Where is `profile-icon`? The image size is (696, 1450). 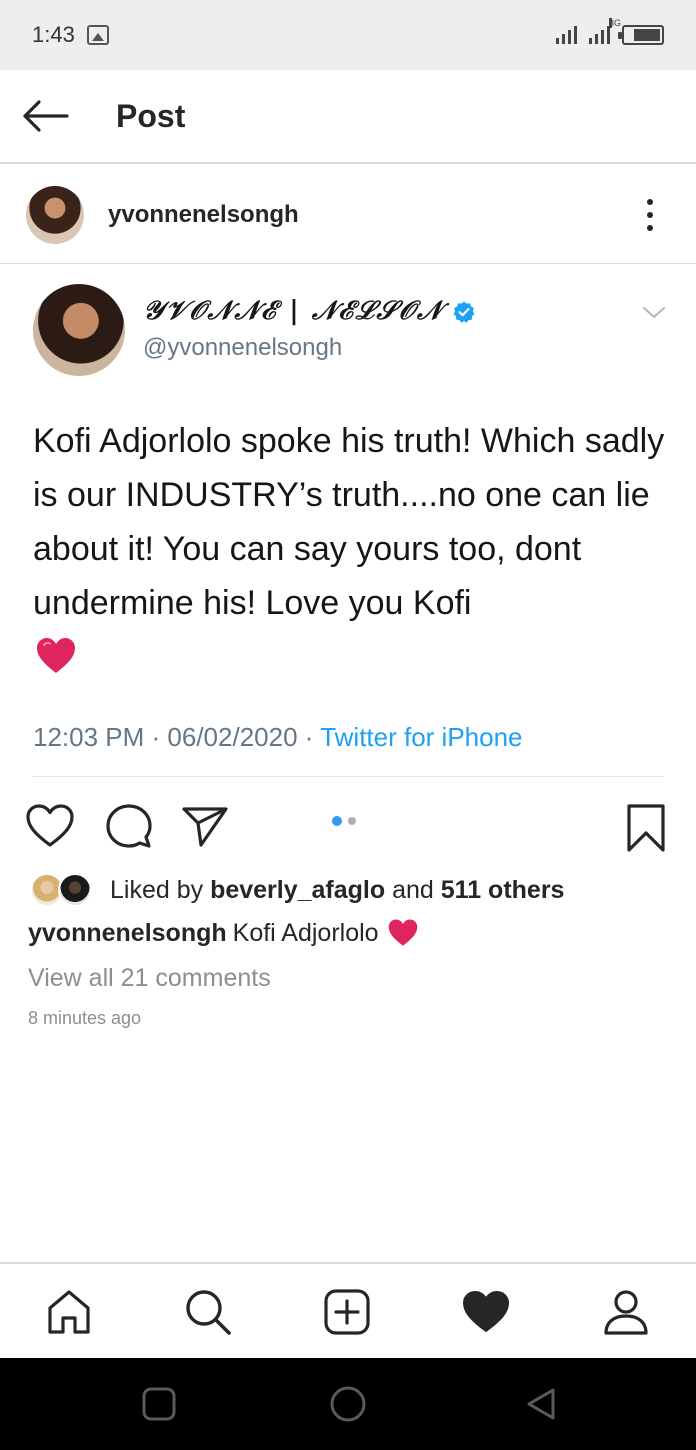
profile-icon is located at coordinates (626, 1312).